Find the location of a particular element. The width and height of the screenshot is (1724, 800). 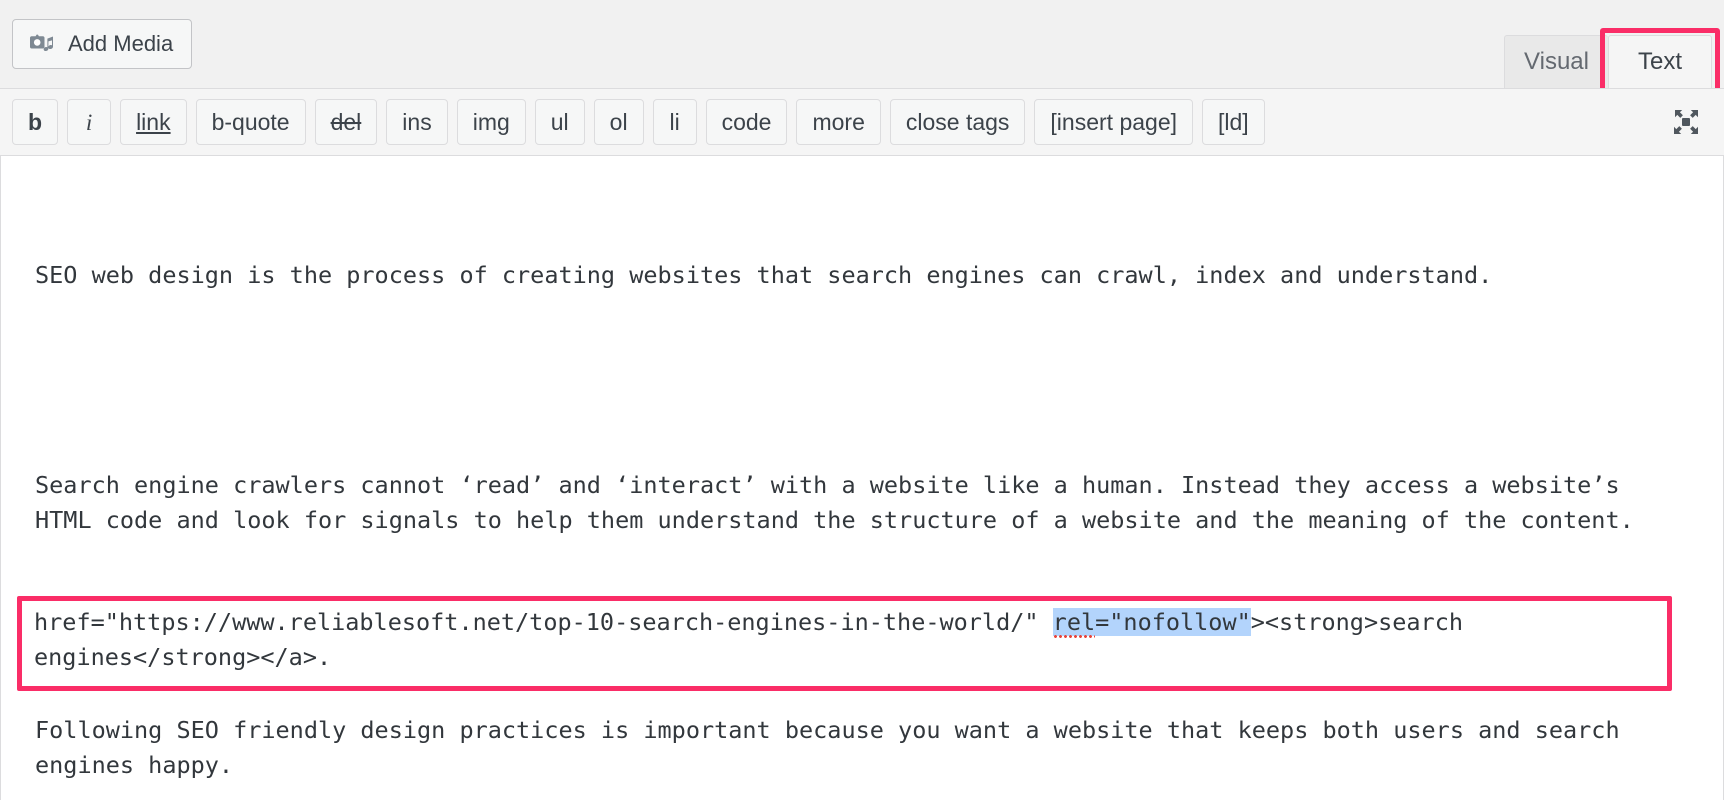

fullscreen-toggle-button is located at coordinates (1686, 122).